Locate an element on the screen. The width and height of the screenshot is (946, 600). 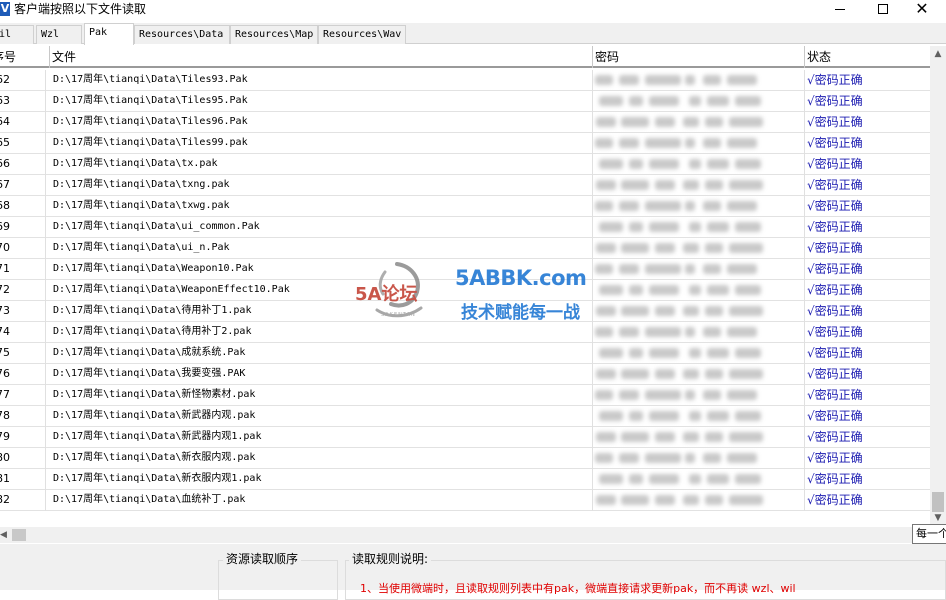
table-row: 67D:\17周年\tianqi\Data\txng.pak √密码正确 is located at coordinates (465, 185).